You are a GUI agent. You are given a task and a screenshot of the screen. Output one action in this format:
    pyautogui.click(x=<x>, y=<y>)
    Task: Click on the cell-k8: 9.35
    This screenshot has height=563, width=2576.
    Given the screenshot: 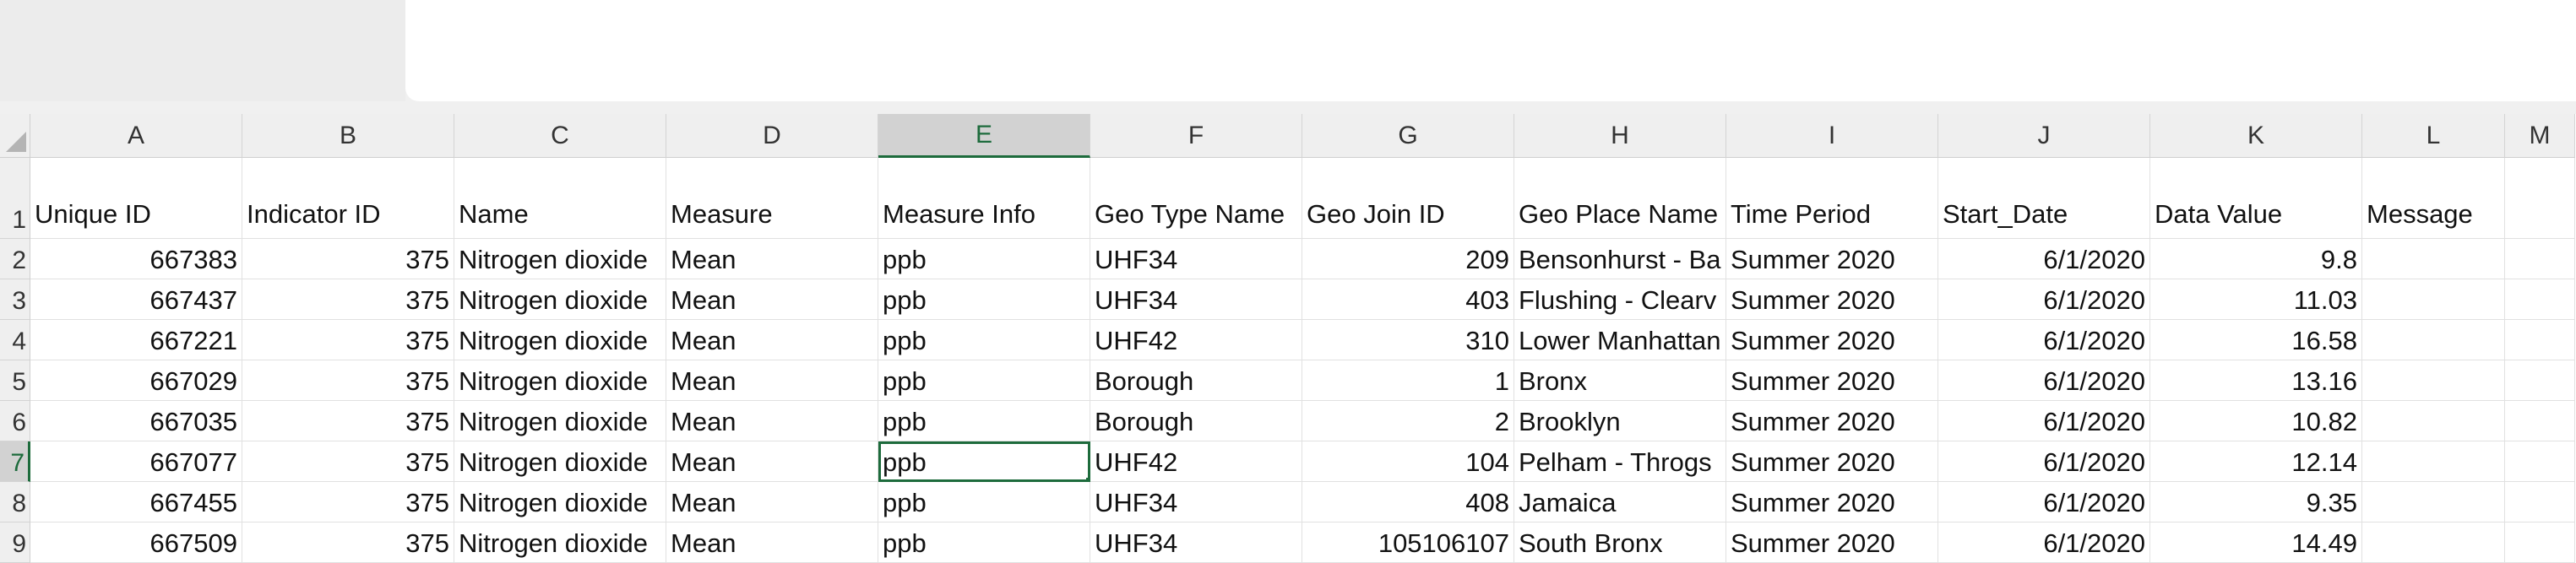 What is the action you would take?
    pyautogui.click(x=2256, y=502)
    